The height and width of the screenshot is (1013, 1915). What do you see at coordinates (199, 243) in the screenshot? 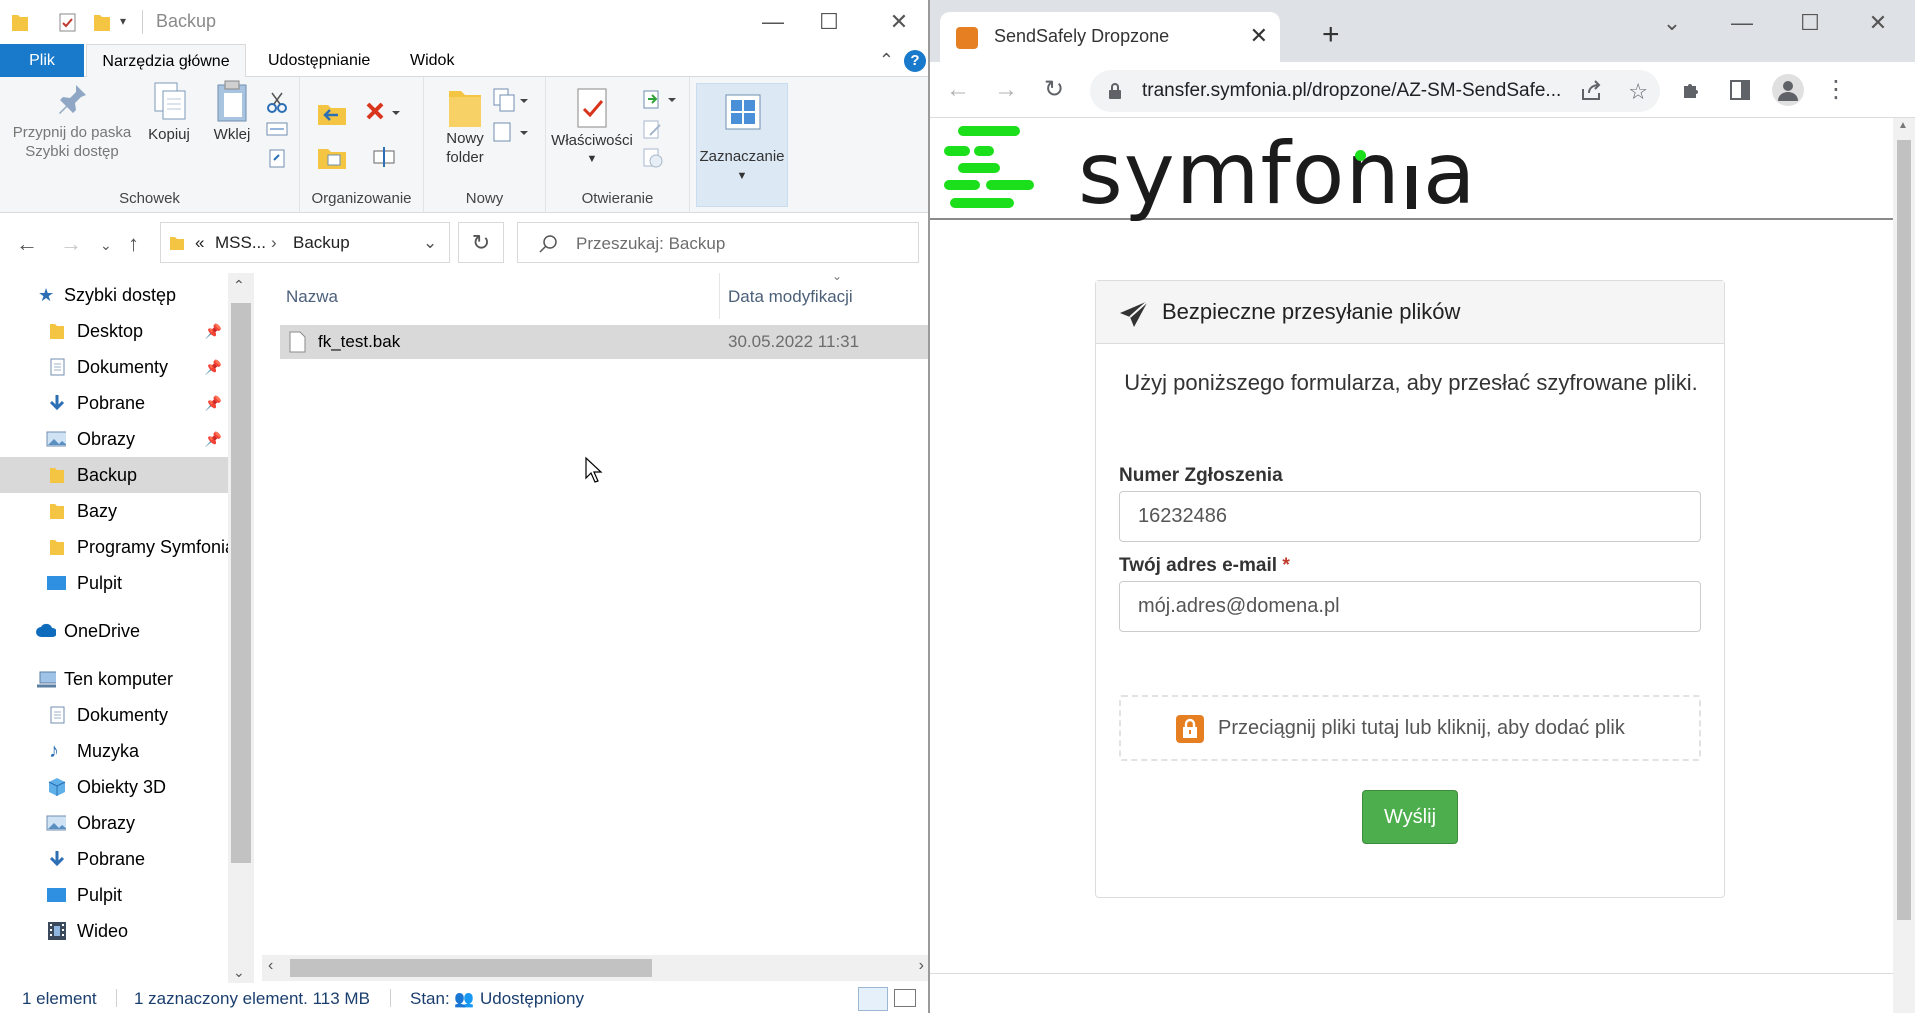
I see `breadcrumb-overflow: «` at bounding box center [199, 243].